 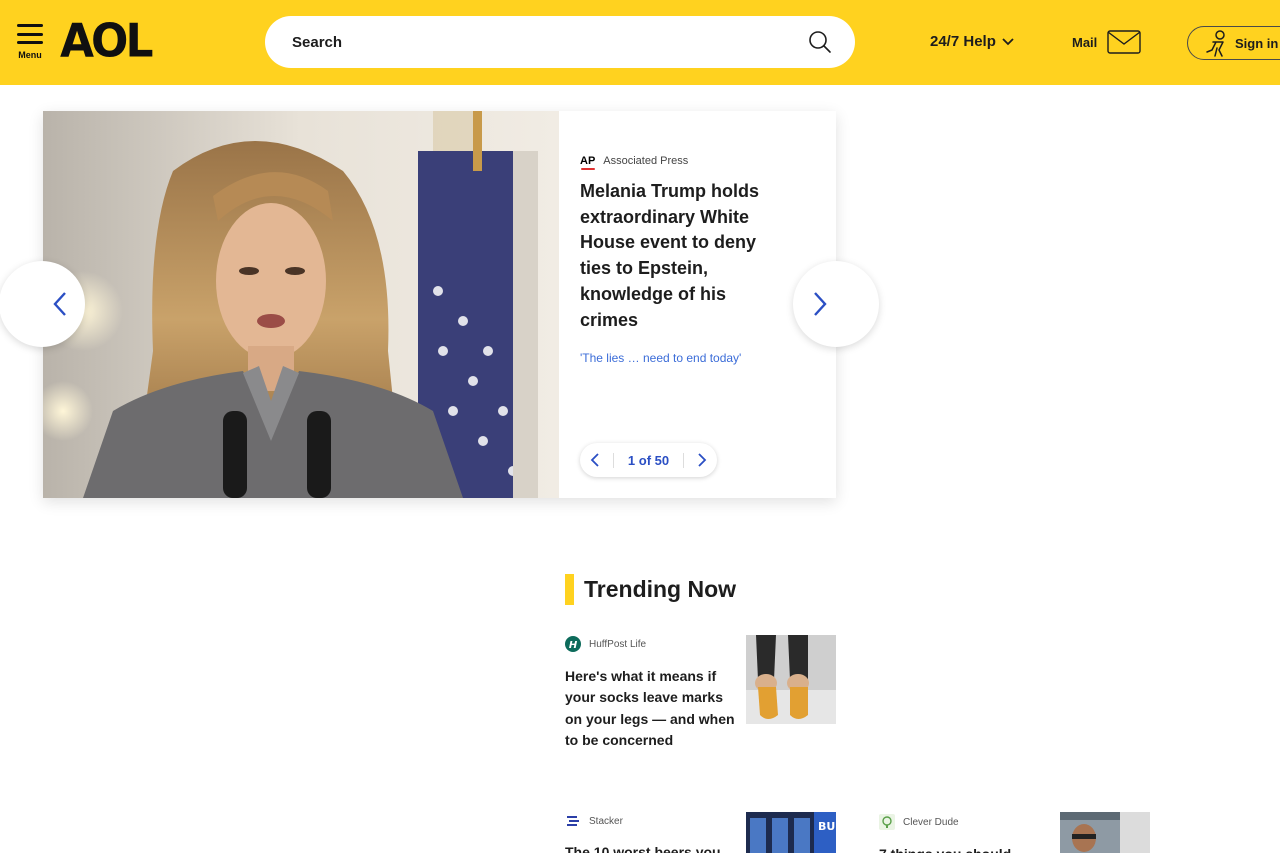 I want to click on search-input, so click(x=542, y=42).